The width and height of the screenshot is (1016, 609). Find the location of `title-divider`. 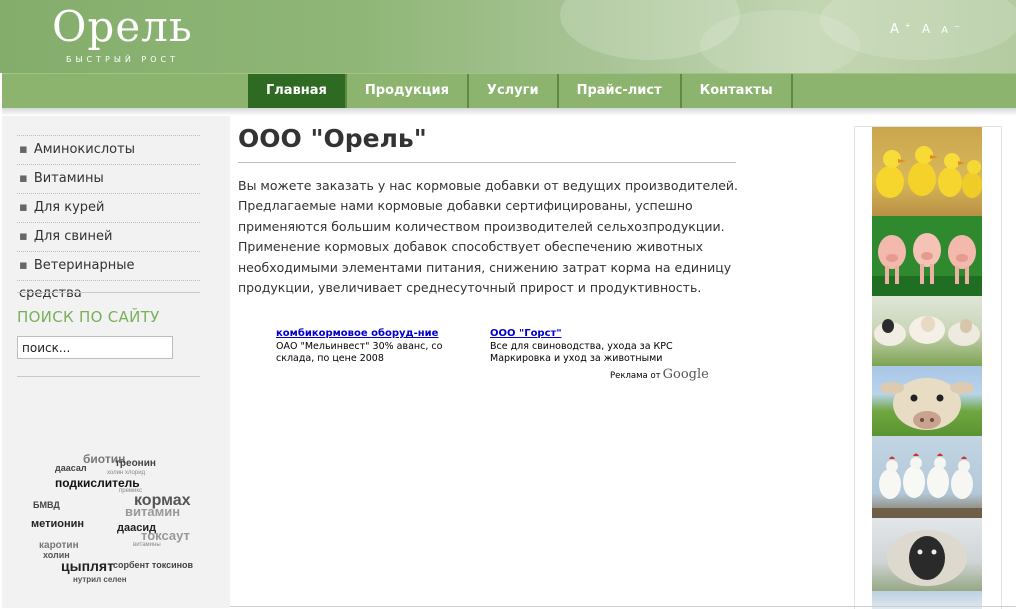

title-divider is located at coordinates (487, 162).